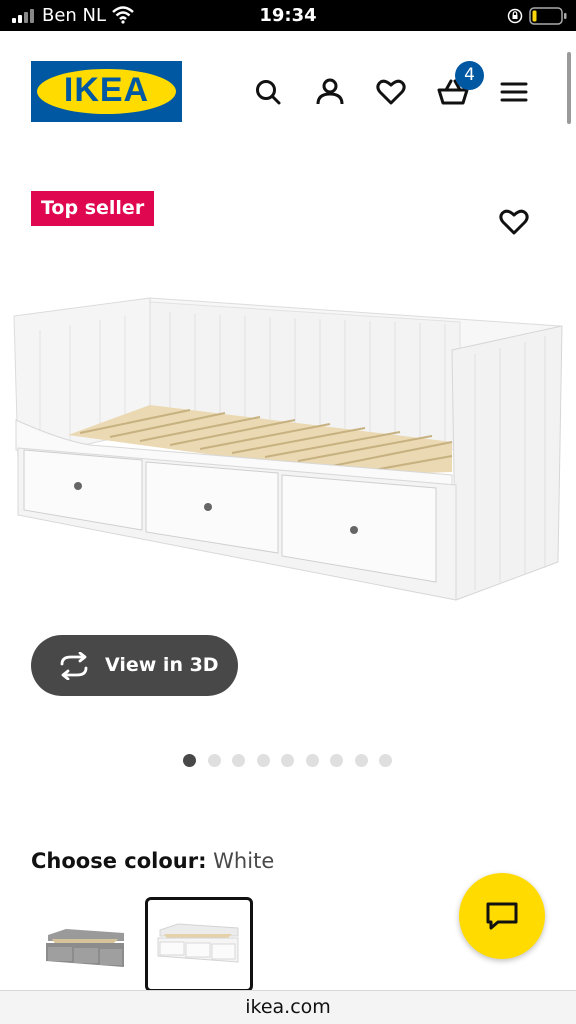  What do you see at coordinates (469, 75) in the screenshot?
I see `cart-count-badge: 4` at bounding box center [469, 75].